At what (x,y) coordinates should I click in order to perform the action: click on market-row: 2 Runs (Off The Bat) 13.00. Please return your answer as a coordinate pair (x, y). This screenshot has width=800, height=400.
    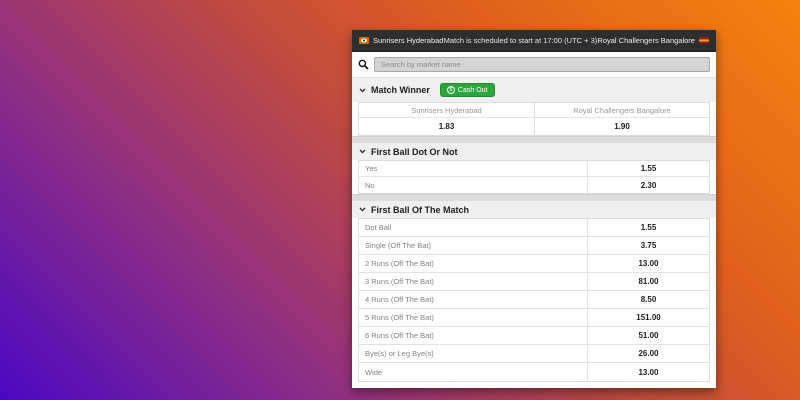
    Looking at the image, I should click on (534, 264).